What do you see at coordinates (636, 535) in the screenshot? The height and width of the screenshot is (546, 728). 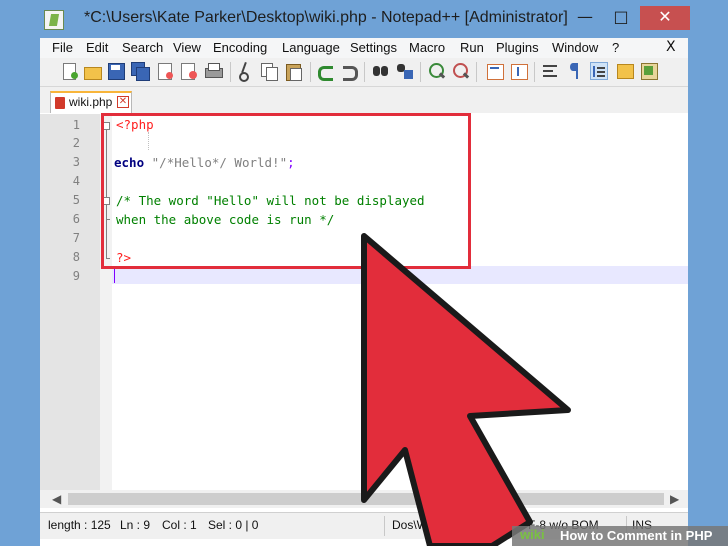 I see `watermark-caption: How to Comment in PHP` at bounding box center [636, 535].